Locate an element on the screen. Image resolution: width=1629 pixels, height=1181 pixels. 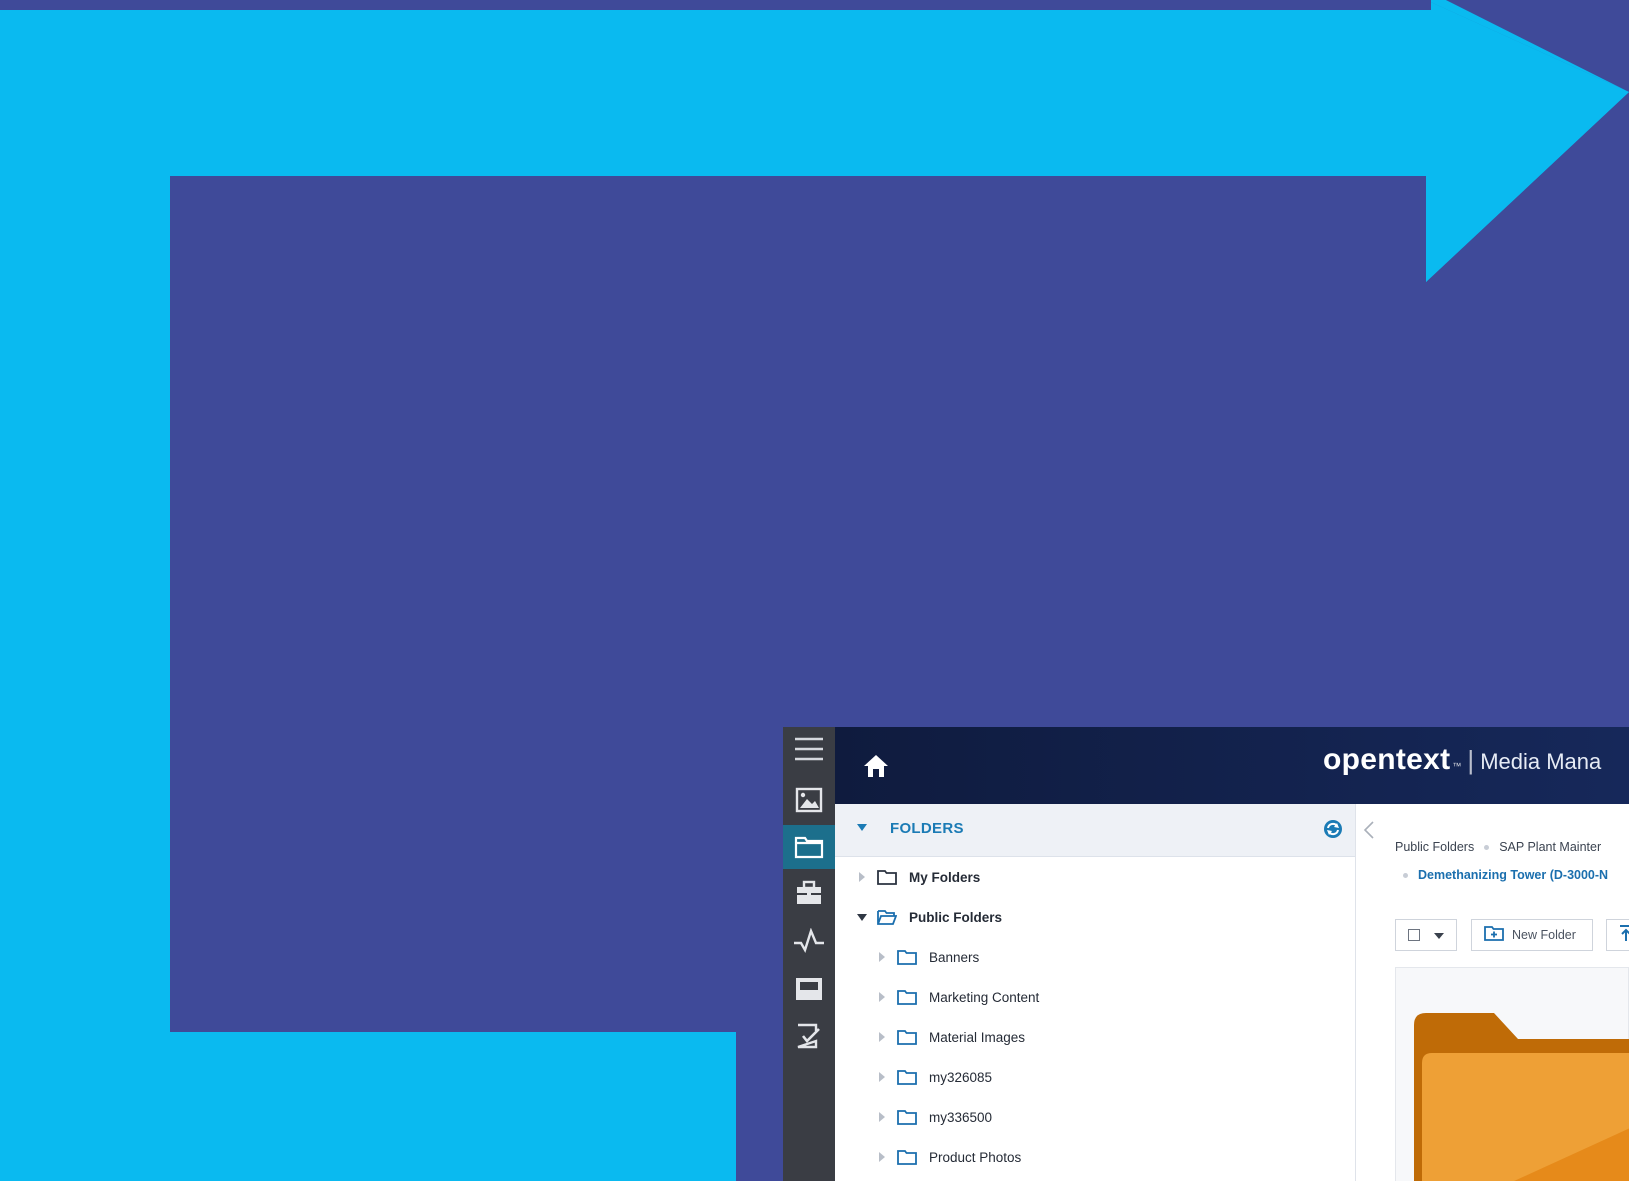
home-icon is located at coordinates (876, 766).